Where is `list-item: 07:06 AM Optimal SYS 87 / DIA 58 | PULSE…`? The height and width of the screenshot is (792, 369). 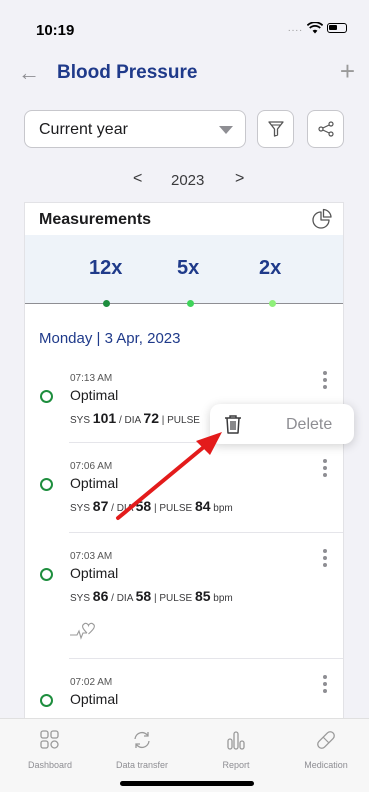
list-item: 07:06 AM Optimal SYS 87 / DIA 58 | PULSE… is located at coordinates (184, 493).